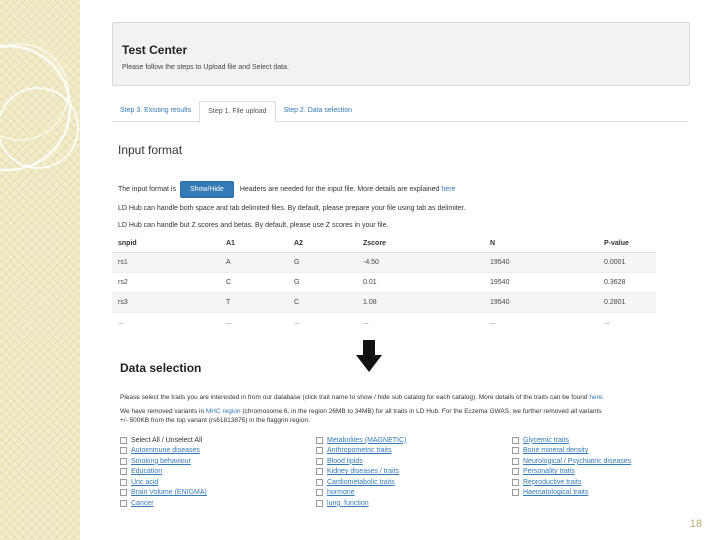  What do you see at coordinates (603, 493) in the screenshot?
I see `trait-checkbox: Haematological traits` at bounding box center [603, 493].